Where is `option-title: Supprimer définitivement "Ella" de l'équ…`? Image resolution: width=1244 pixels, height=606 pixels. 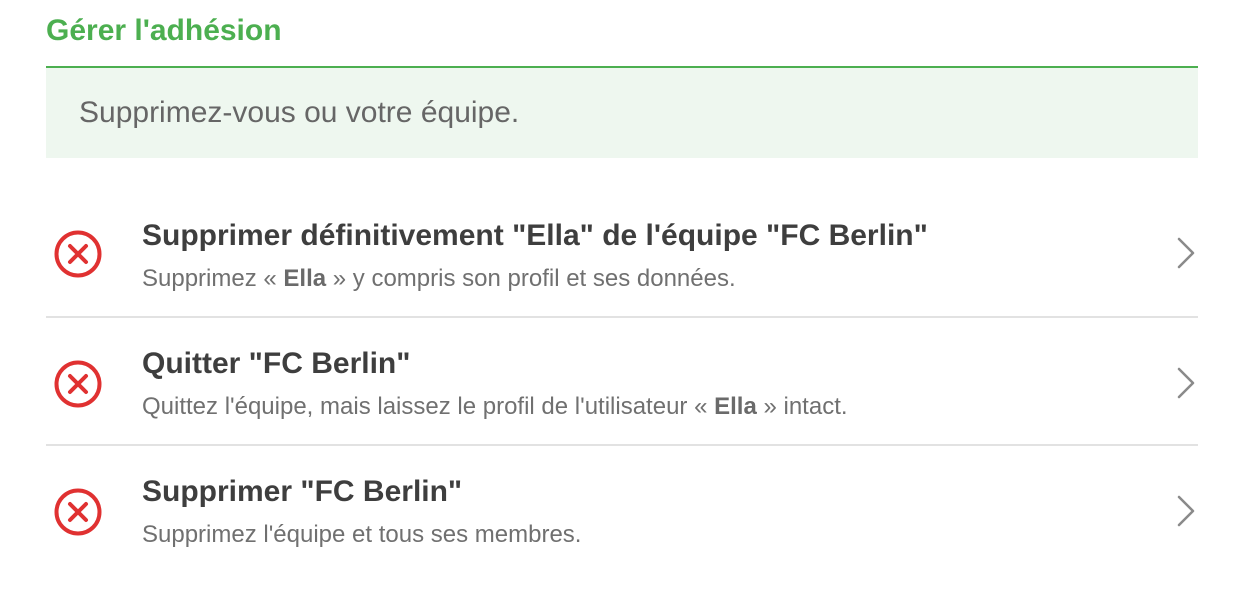 option-title: Supprimer définitivement "Ella" de l'équ… is located at coordinates (535, 235).